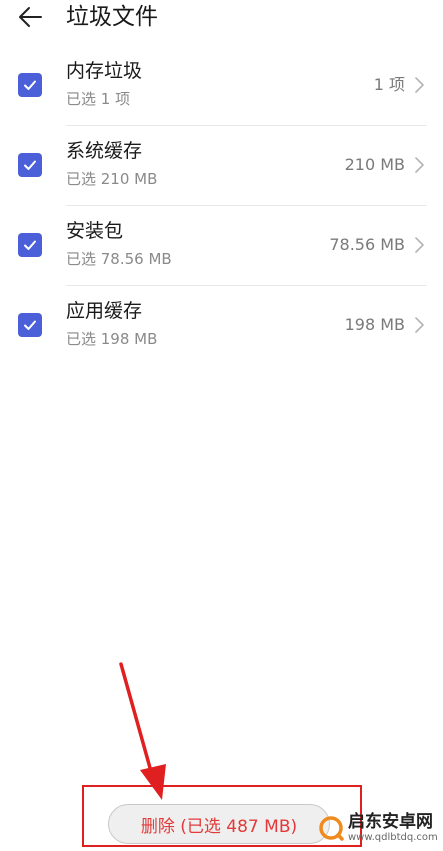 Image resolution: width=443 pixels, height=851 pixels. I want to click on item-value: 210 MB, so click(374, 164).